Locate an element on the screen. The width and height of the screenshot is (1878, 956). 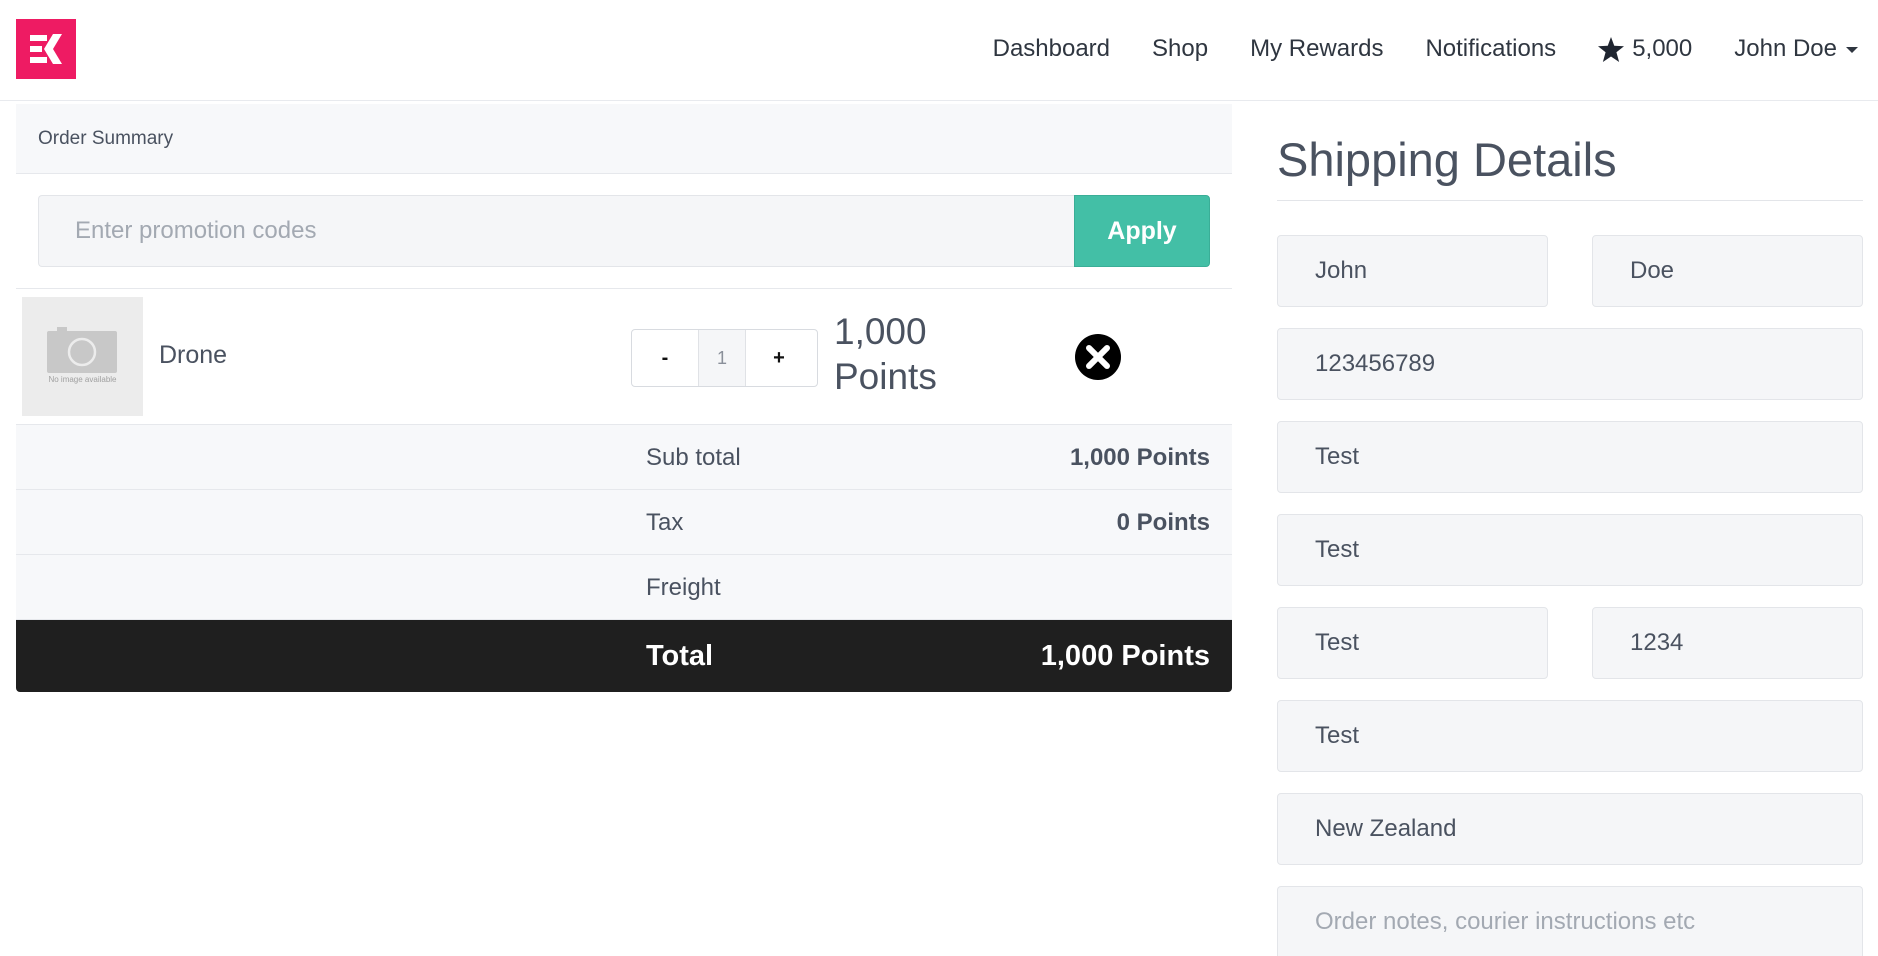
camera-placeholder-icon is located at coordinates (82, 350).